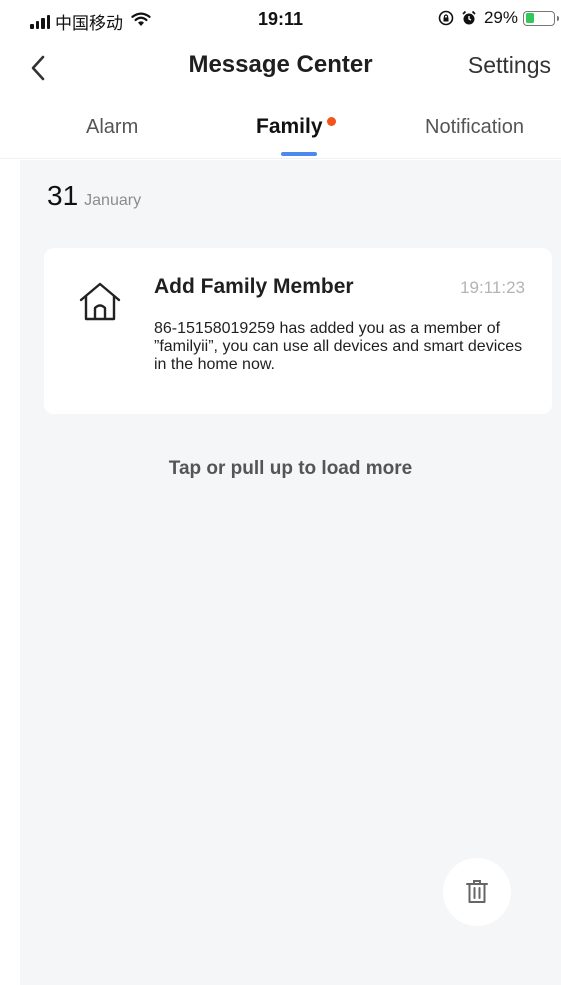 This screenshot has width=561, height=985. What do you see at coordinates (299, 154) in the screenshot?
I see `active-tab-indicator` at bounding box center [299, 154].